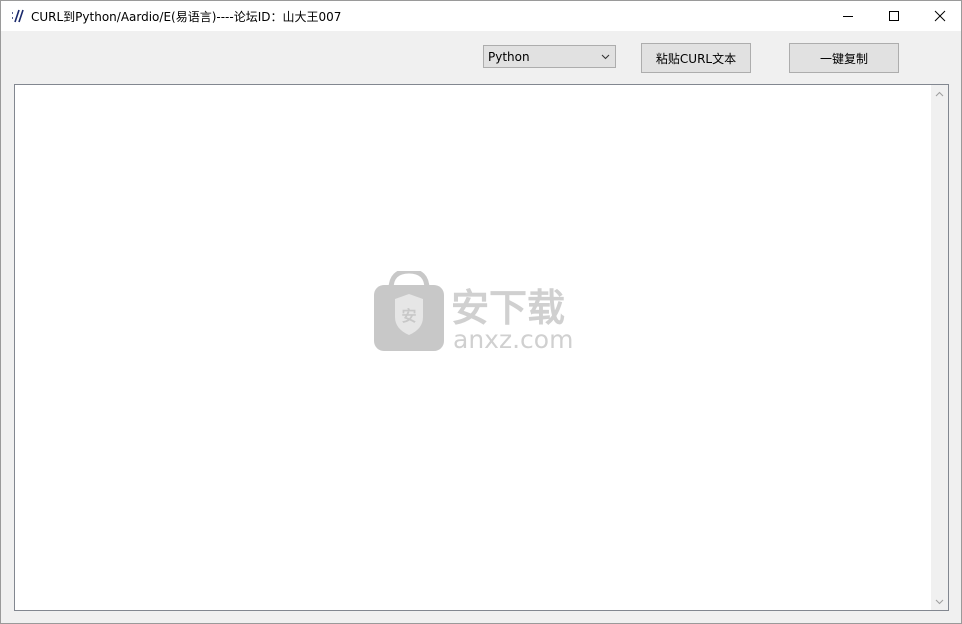  Describe the element at coordinates (939, 347) in the screenshot. I see `vertical-scrollbar` at that location.